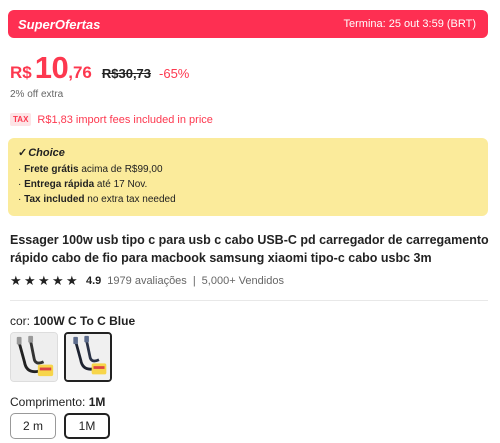 The height and width of the screenshot is (443, 500). I want to click on superofertas-banner: SuperOfertas Termina: 25 out 3:59 (BRT), so click(248, 24).